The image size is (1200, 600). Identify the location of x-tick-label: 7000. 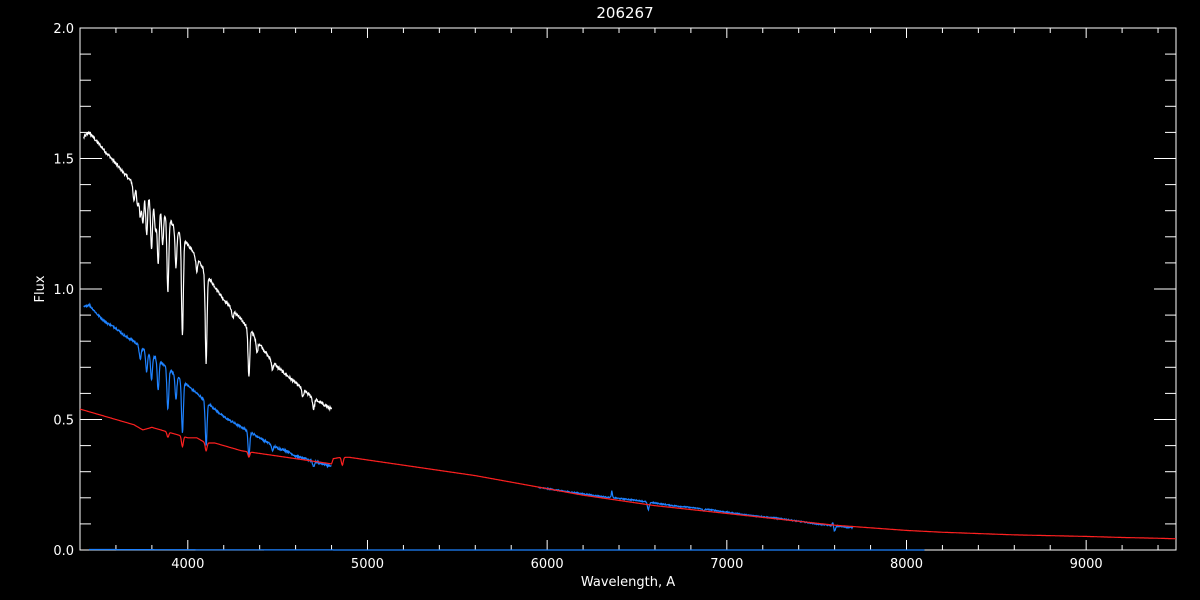
(726, 564).